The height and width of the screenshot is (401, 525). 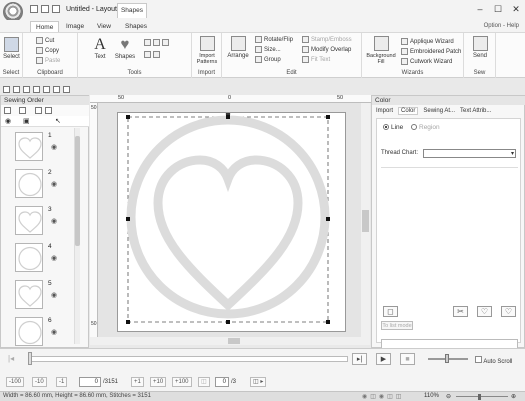 What do you see at coordinates (58, 121) in the screenshot?
I see `cursor-icon: ↖` at bounding box center [58, 121].